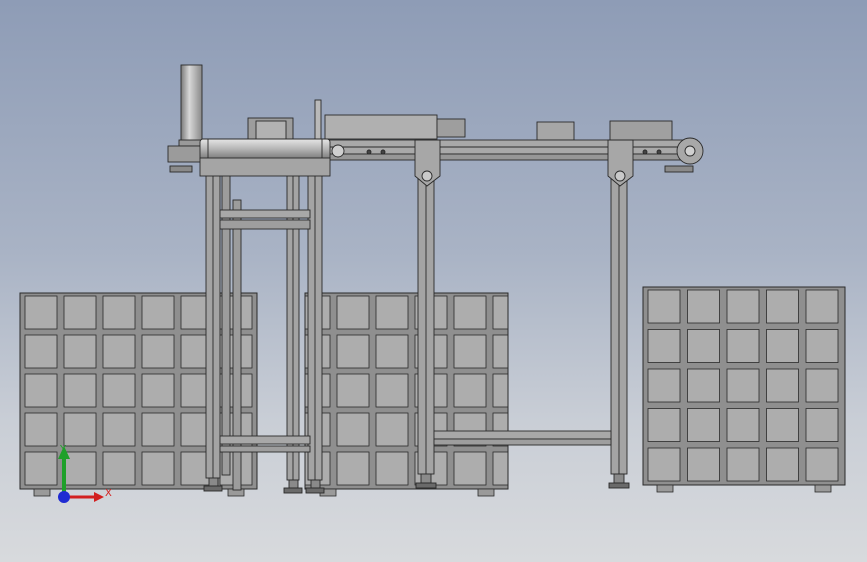 This screenshot has height=562, width=867. Describe the element at coordinates (64, 497) in the screenshot. I see `triad-z-axis` at that location.